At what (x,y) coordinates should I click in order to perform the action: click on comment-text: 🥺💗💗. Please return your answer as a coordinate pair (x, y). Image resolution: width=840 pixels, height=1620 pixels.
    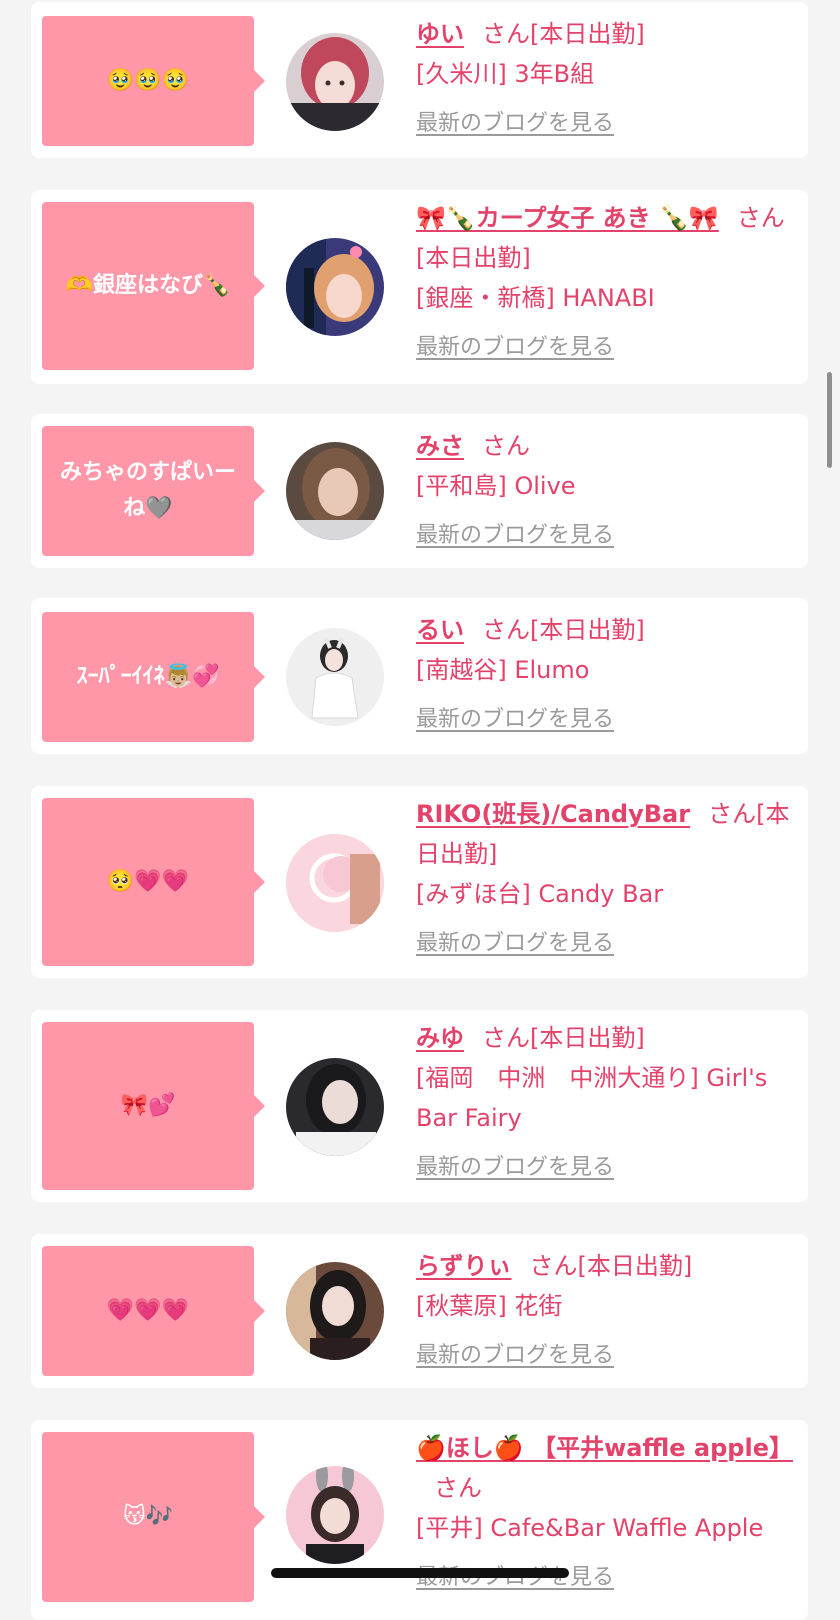
    Looking at the image, I should click on (148, 881).